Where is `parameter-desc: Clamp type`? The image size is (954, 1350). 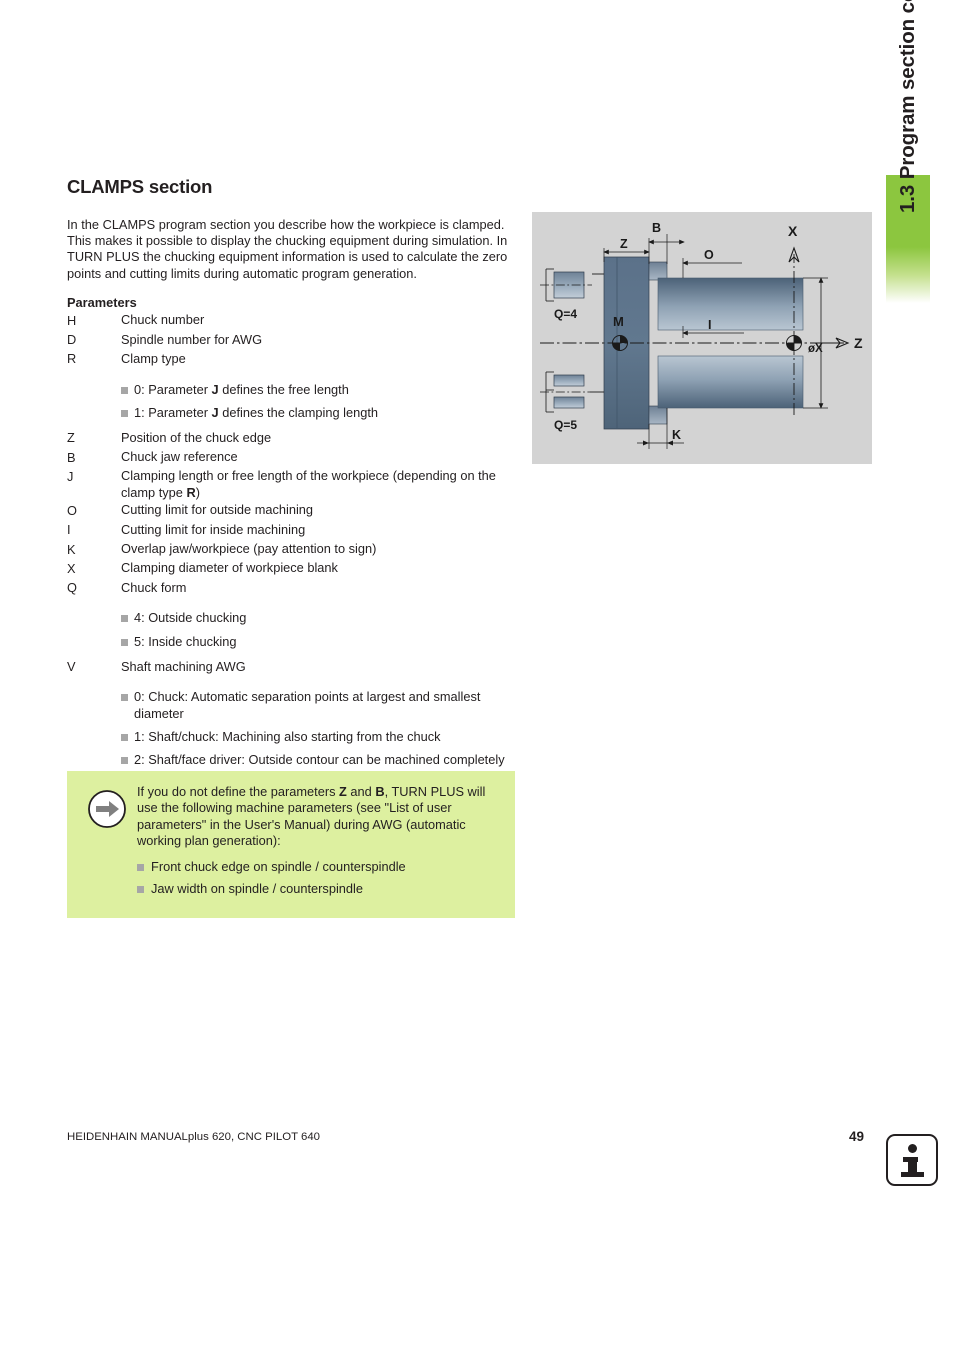
parameter-desc: Clamp type is located at coordinates (153, 358).